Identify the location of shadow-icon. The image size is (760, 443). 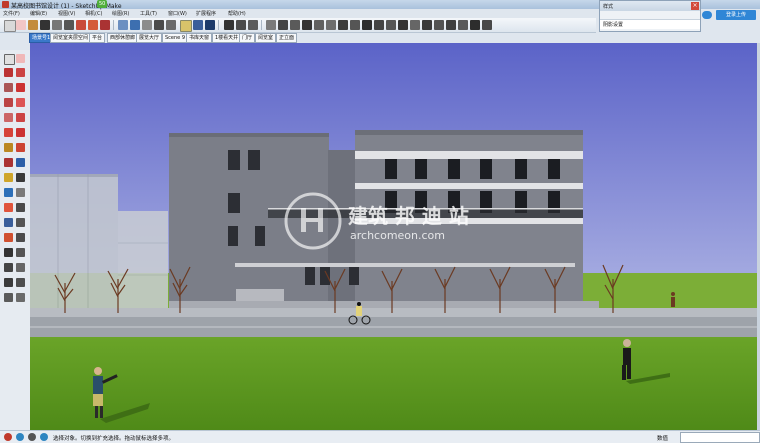
(253, 25).